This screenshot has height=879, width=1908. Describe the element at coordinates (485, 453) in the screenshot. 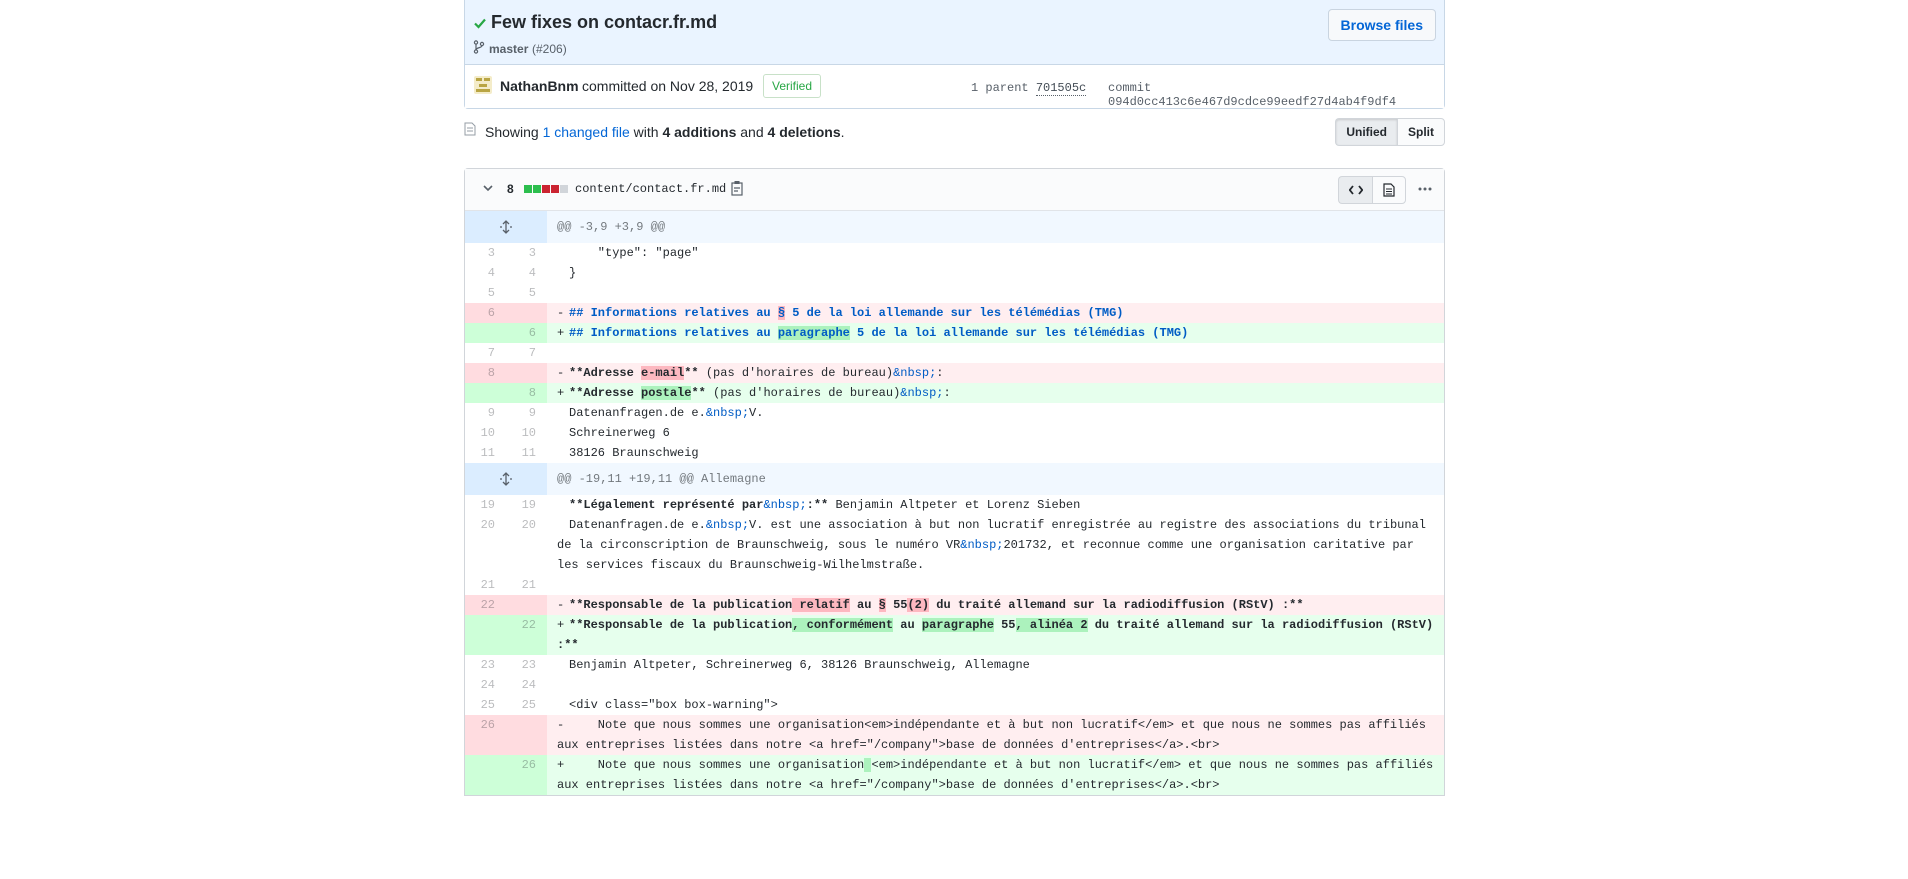

I see `old-line-number: 11` at that location.